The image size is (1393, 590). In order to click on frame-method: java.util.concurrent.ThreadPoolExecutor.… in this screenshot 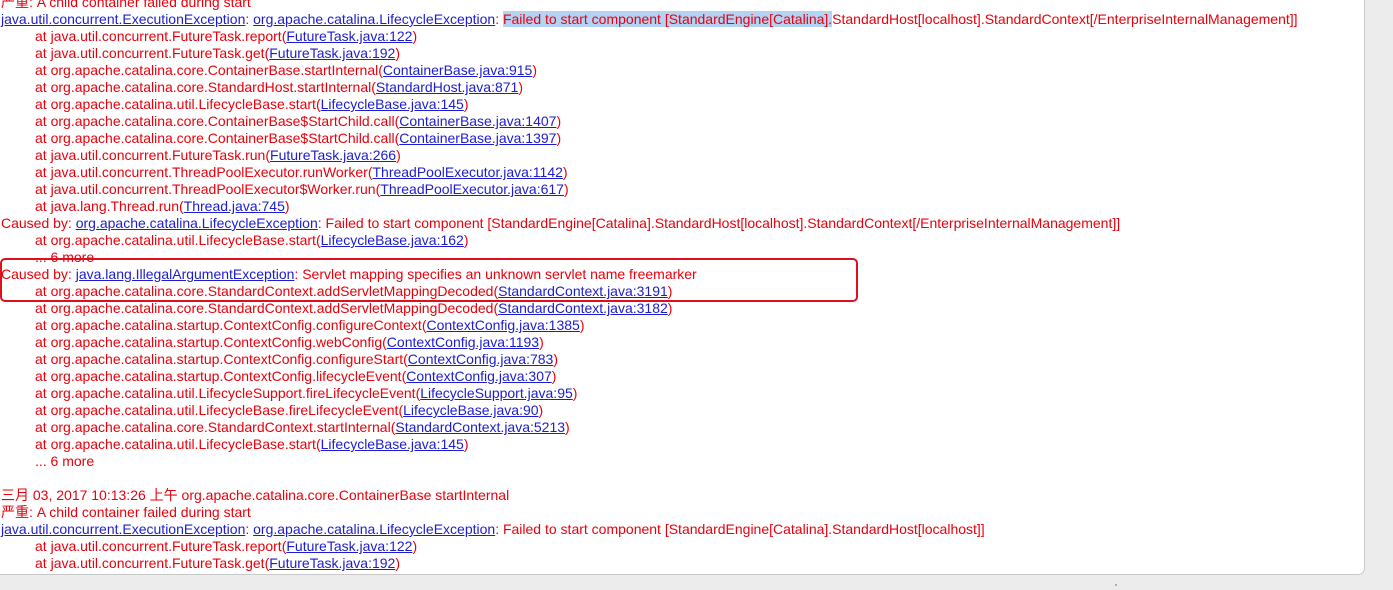, I will do `click(209, 172)`.